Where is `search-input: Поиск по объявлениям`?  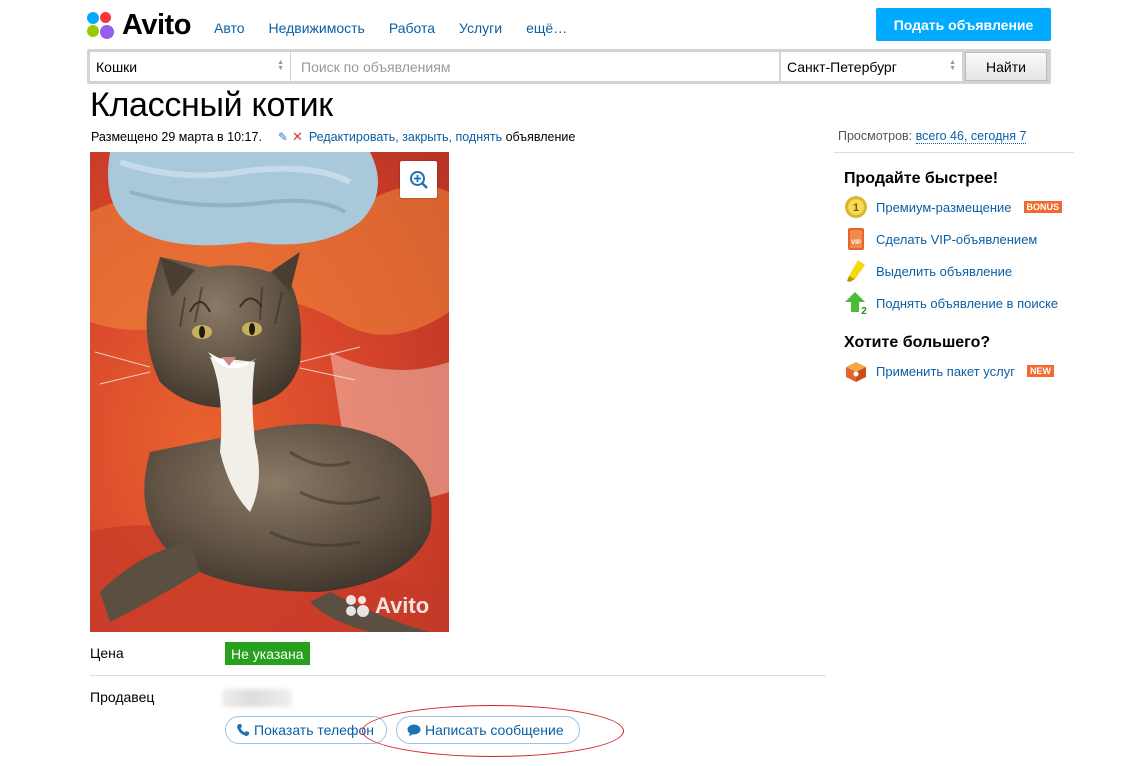
search-input: Поиск по объявлениям is located at coordinates (535, 66).